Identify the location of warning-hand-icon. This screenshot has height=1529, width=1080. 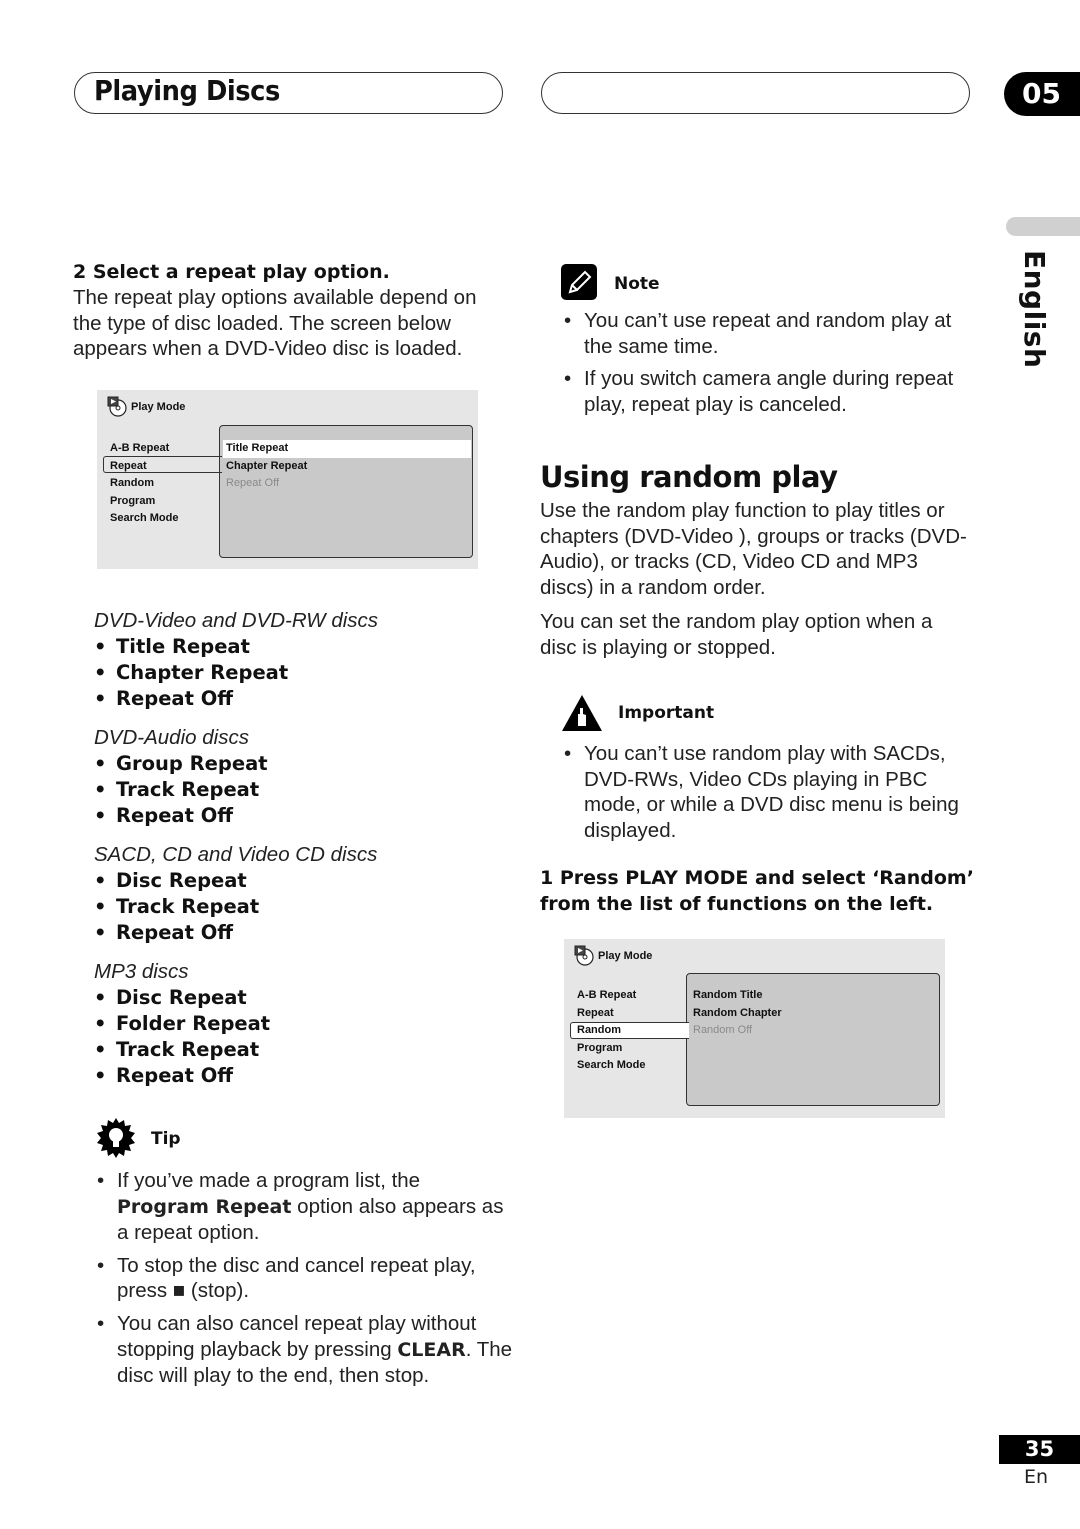
(582, 713).